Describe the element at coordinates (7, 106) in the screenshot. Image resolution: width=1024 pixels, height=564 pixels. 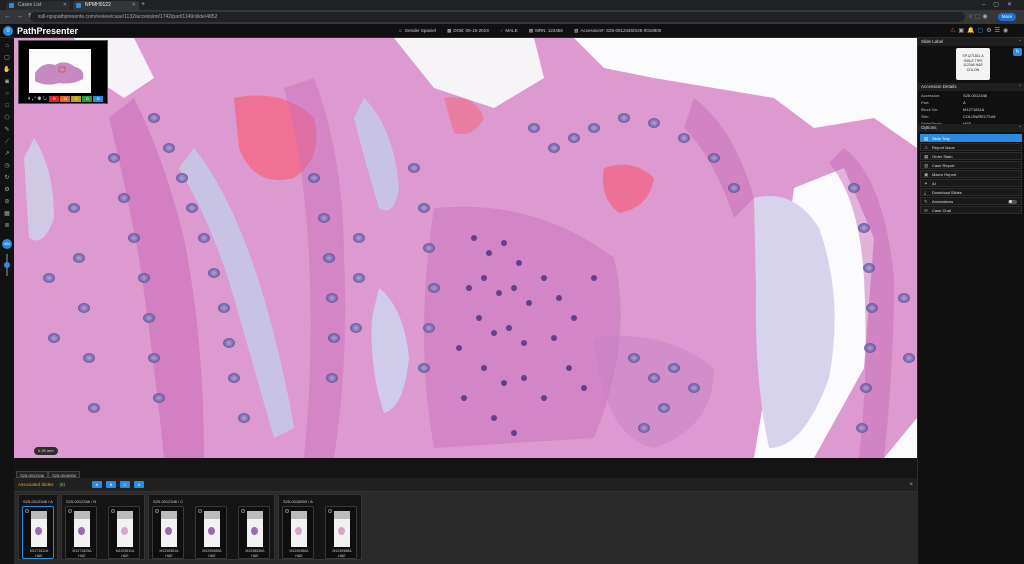
I see `rectangle-tool-icon: □` at that location.